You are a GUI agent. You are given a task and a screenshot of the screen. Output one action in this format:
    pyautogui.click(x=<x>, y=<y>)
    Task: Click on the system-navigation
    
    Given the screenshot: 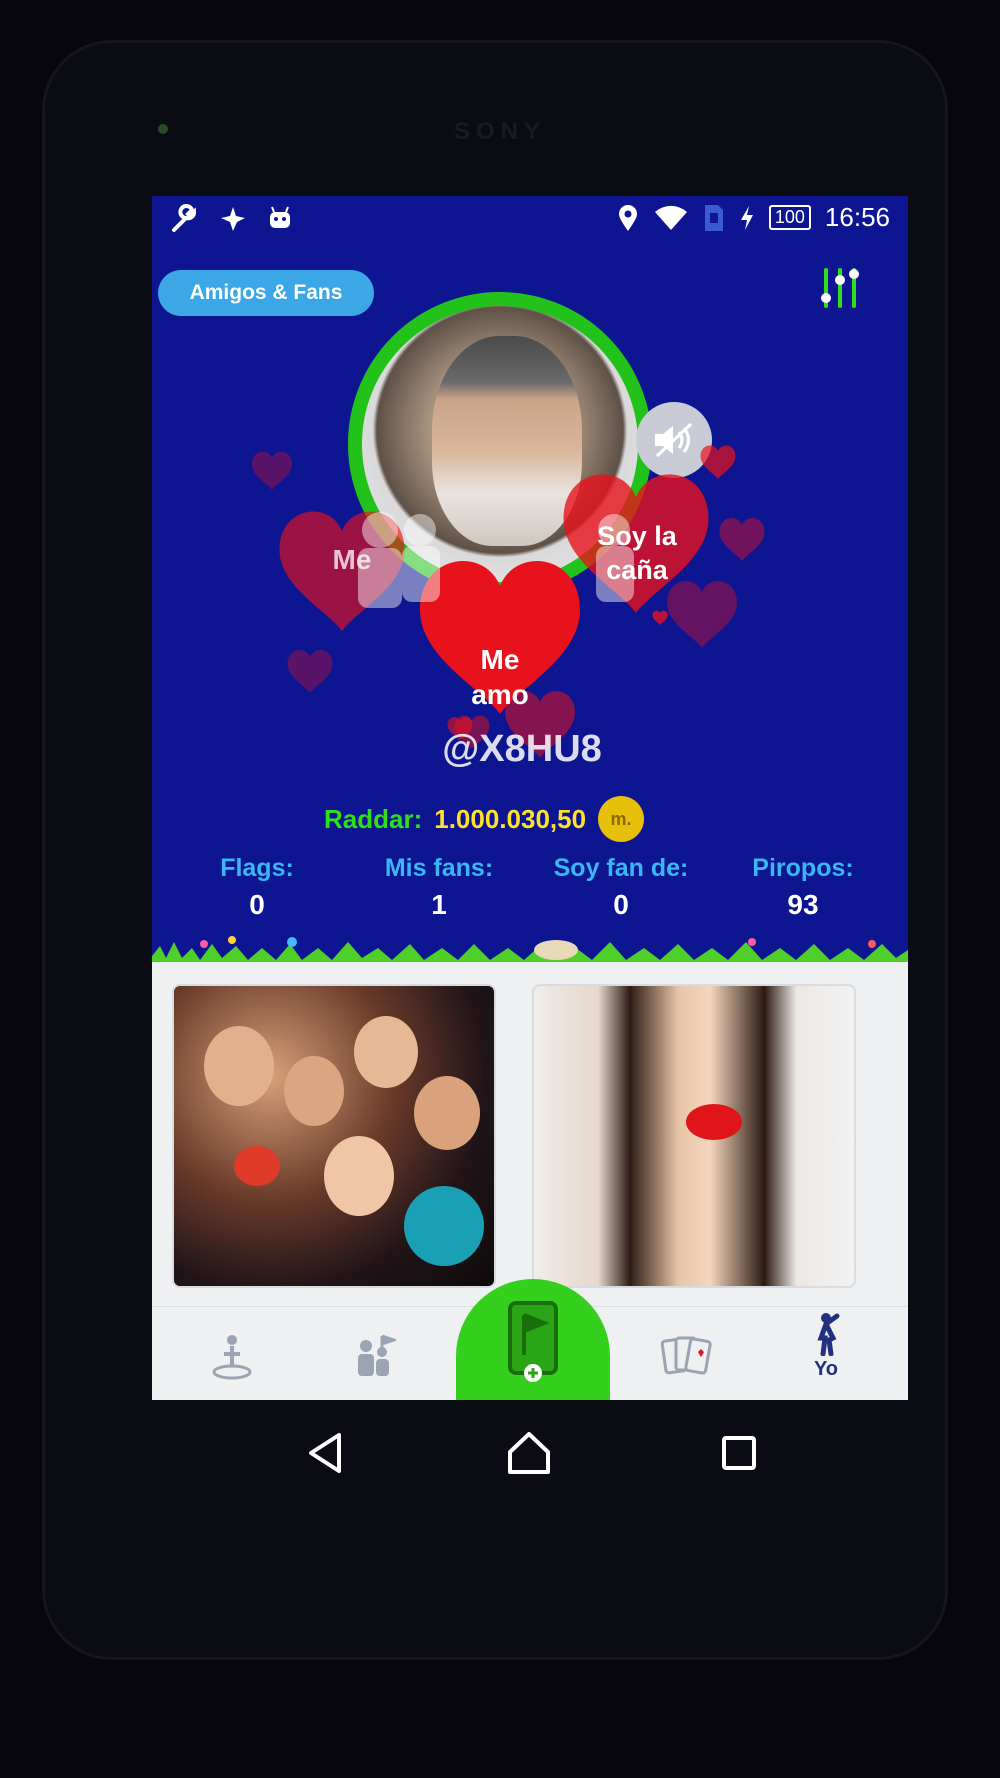 What is the action you would take?
    pyautogui.click(x=530, y=1450)
    